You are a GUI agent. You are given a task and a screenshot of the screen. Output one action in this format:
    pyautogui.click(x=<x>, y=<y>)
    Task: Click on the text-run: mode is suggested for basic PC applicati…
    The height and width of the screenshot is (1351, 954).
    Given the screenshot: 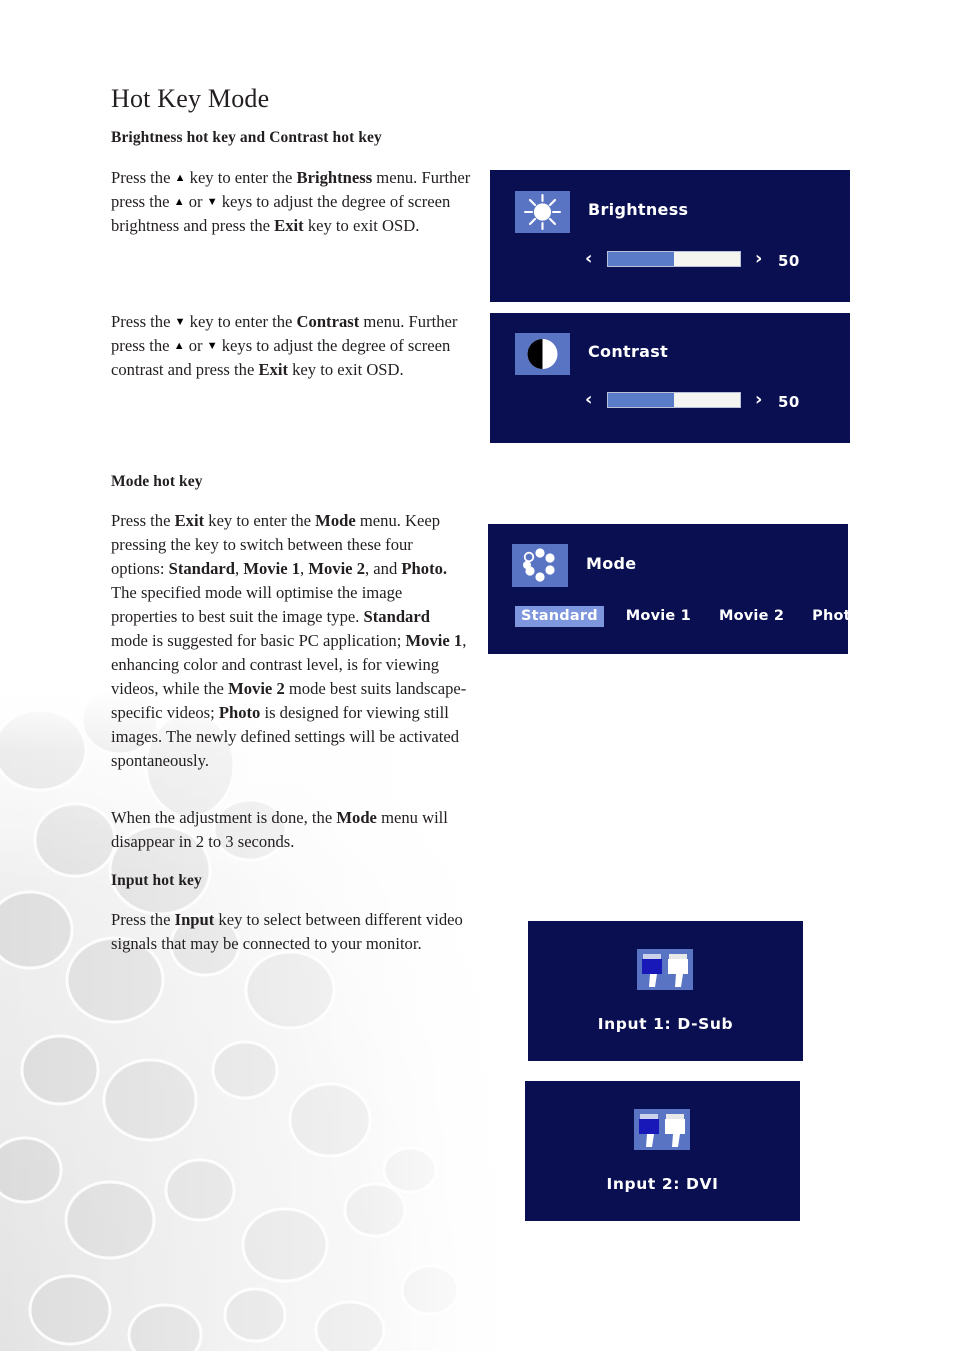 What is the action you would take?
    pyautogui.click(x=258, y=640)
    